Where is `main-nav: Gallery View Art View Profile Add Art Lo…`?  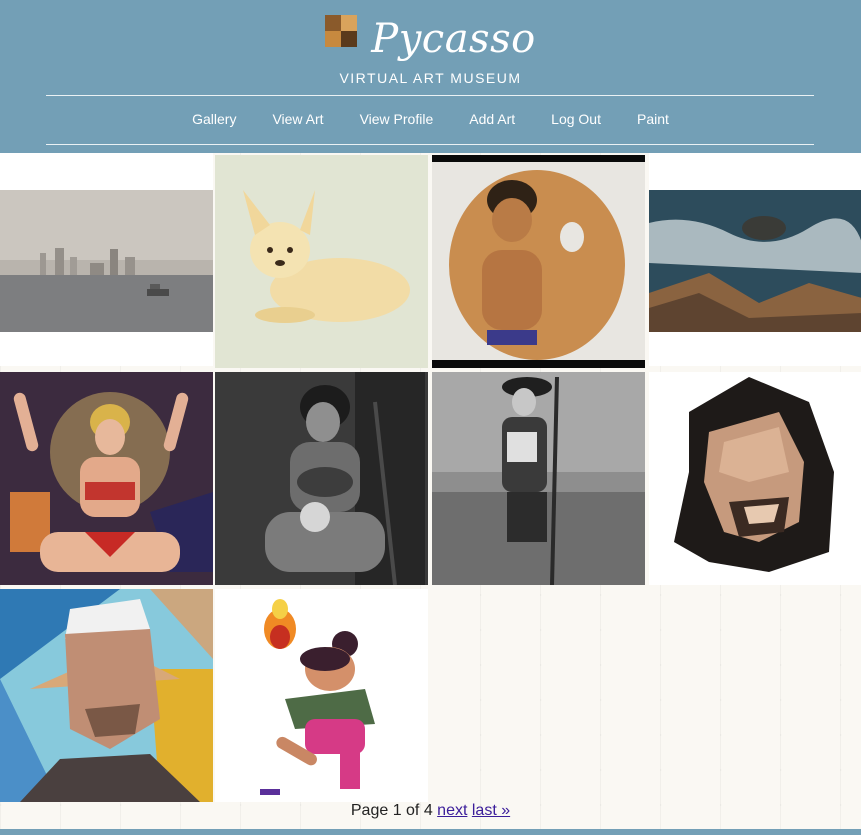 main-nav: Gallery View Art View Profile Add Art Lo… is located at coordinates (430, 119).